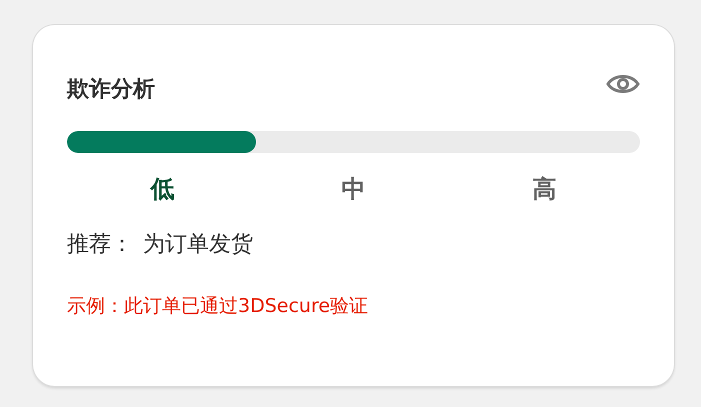 This screenshot has width=701, height=407. Describe the element at coordinates (162, 189) in the screenshot. I see `risk-level-label: 低` at that location.